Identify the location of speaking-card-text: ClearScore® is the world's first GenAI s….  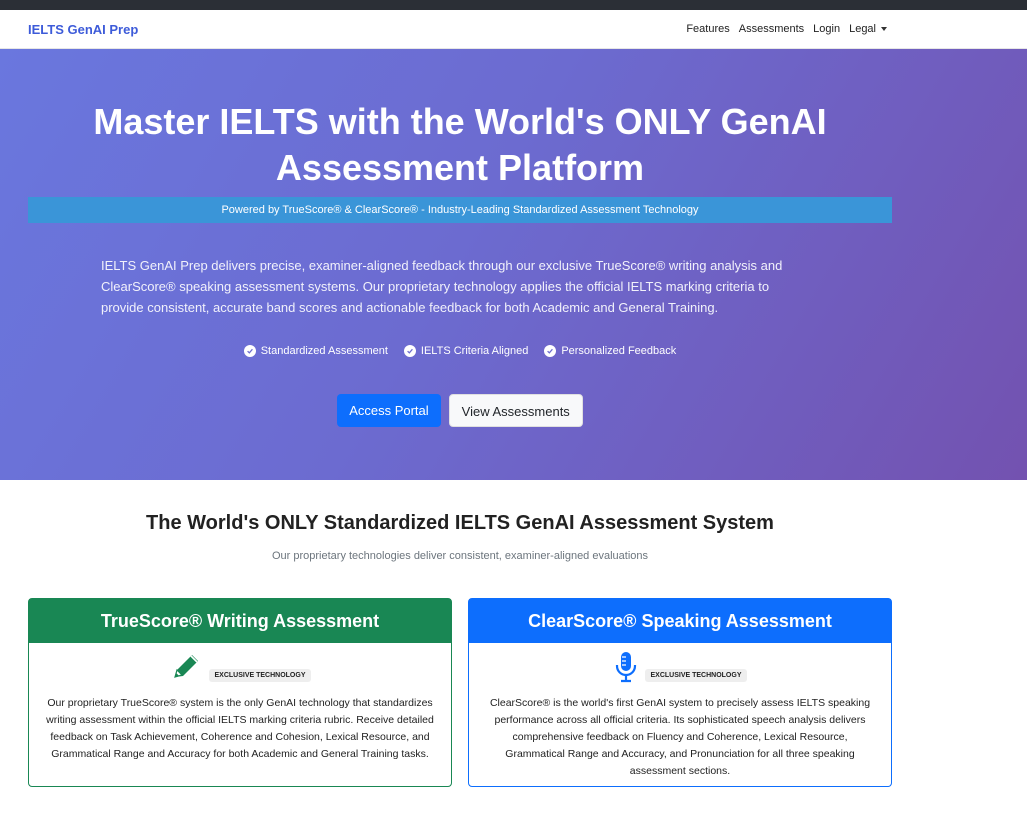
(680, 737).